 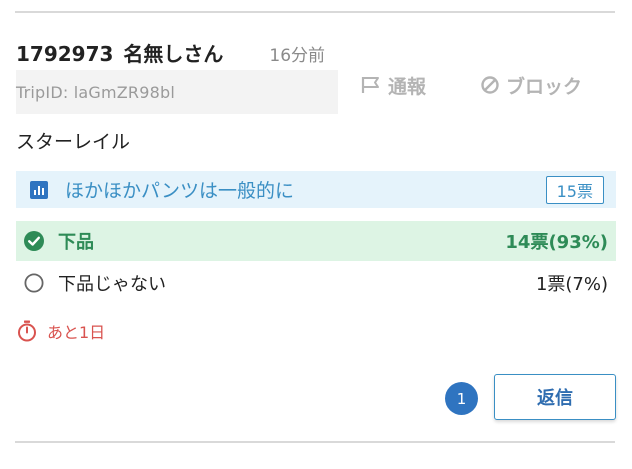 I want to click on stopwatch-icon, so click(x=27, y=331).